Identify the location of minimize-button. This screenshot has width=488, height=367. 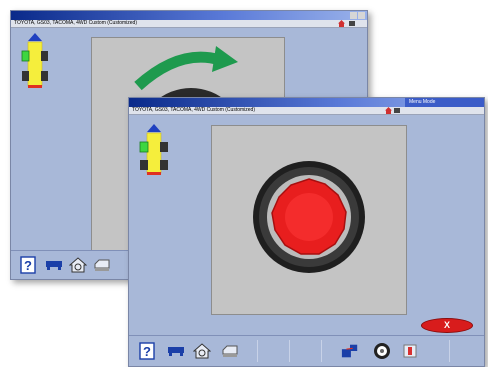
(353, 15).